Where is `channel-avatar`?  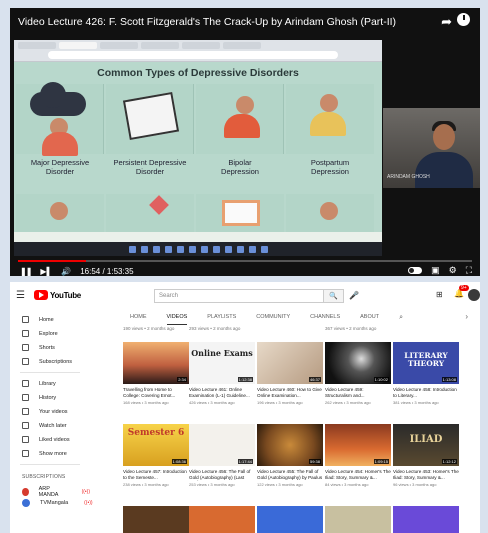
channel-avatar is located at coordinates (26, 503).